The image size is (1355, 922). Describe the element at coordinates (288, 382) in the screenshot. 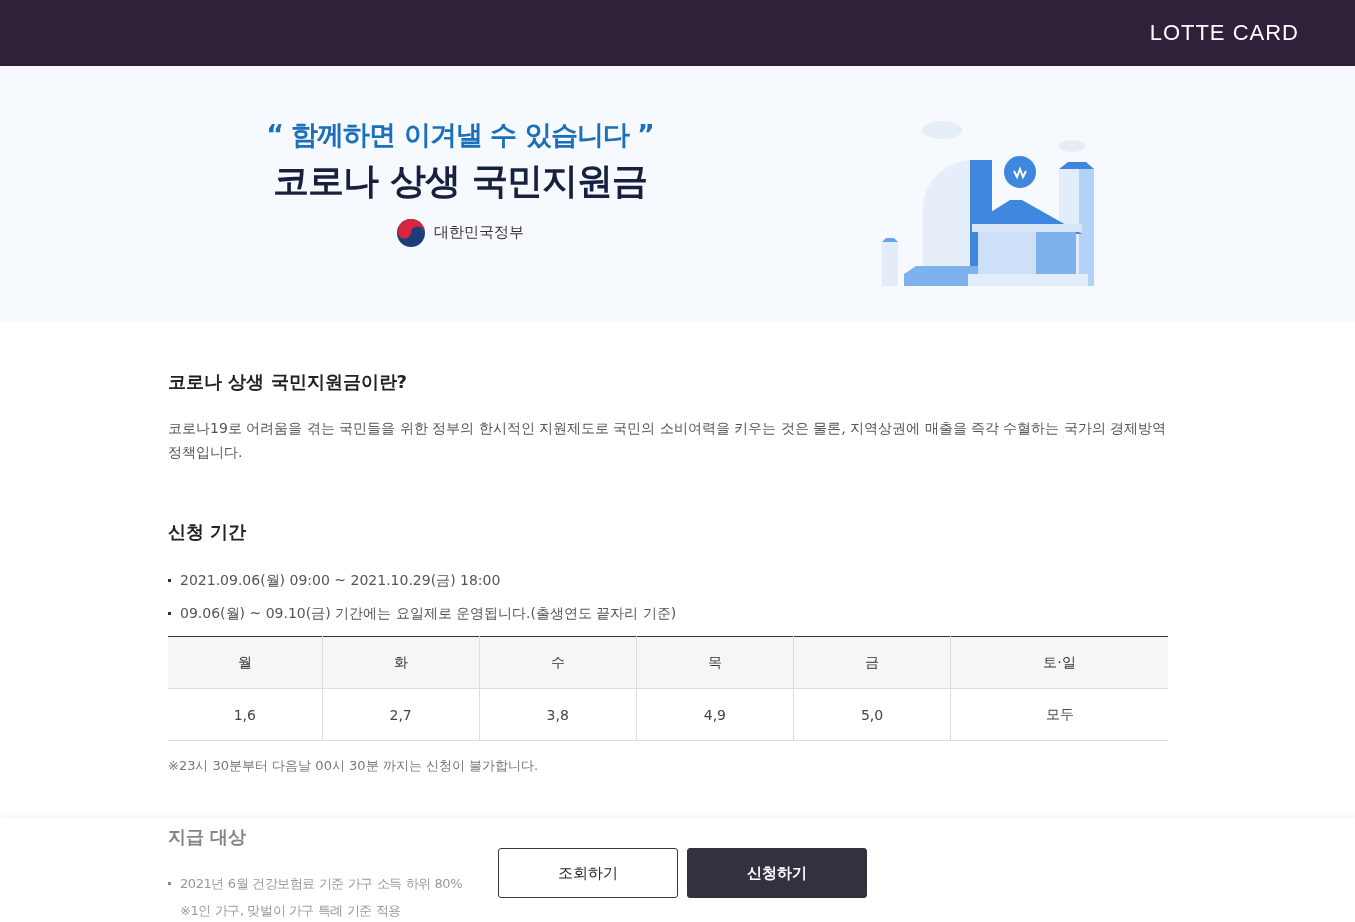

I see `section-heading: 코로나 상생 국민지원금이란?` at that location.